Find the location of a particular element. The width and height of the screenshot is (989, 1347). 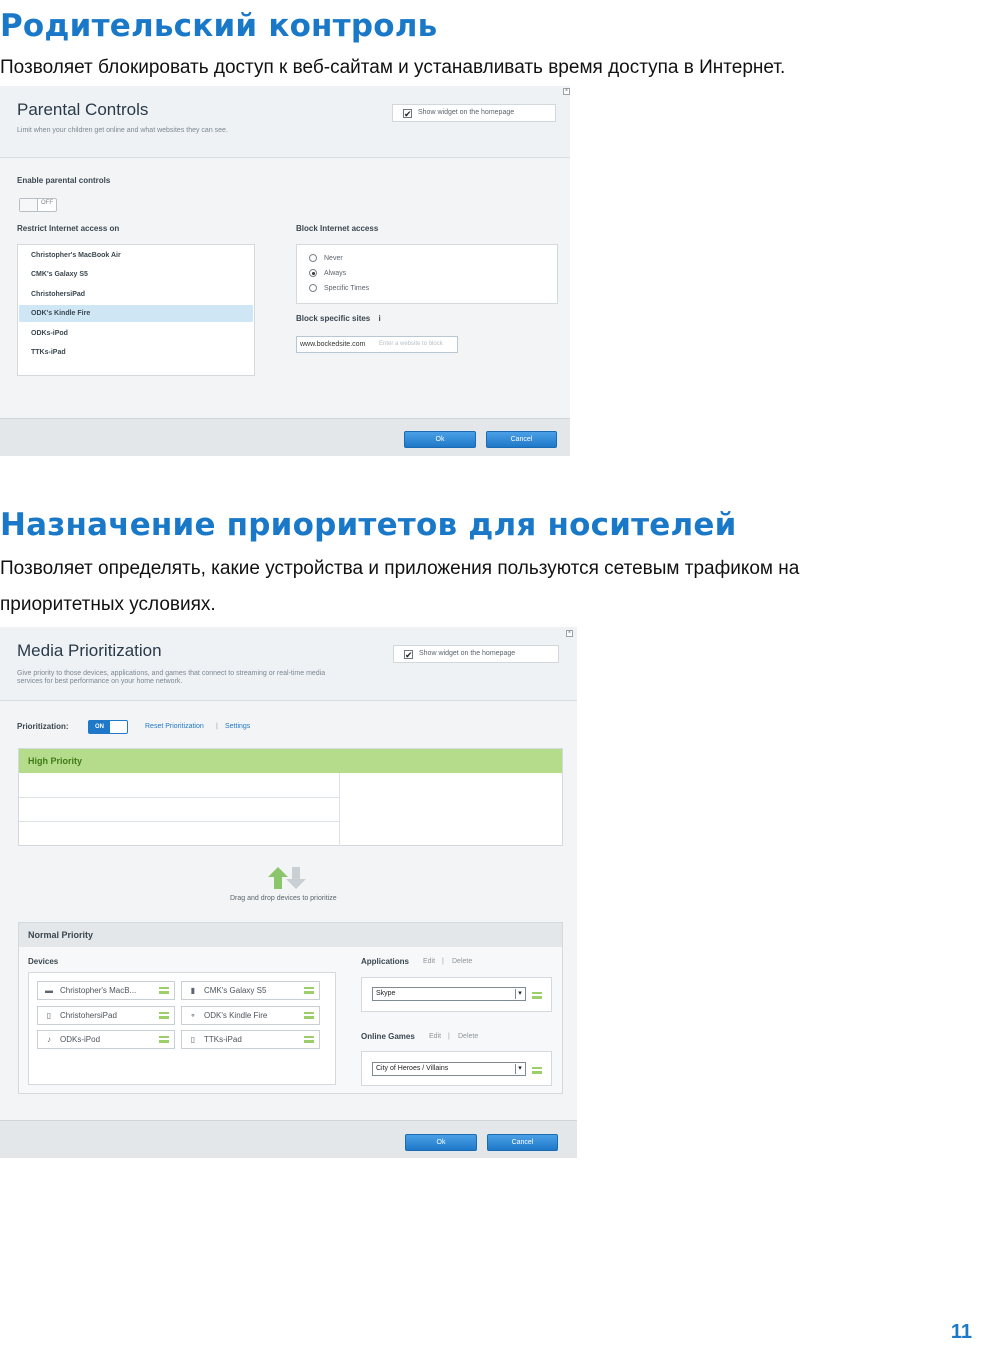

high-priority-panel: High Priority is located at coordinates (290, 797).